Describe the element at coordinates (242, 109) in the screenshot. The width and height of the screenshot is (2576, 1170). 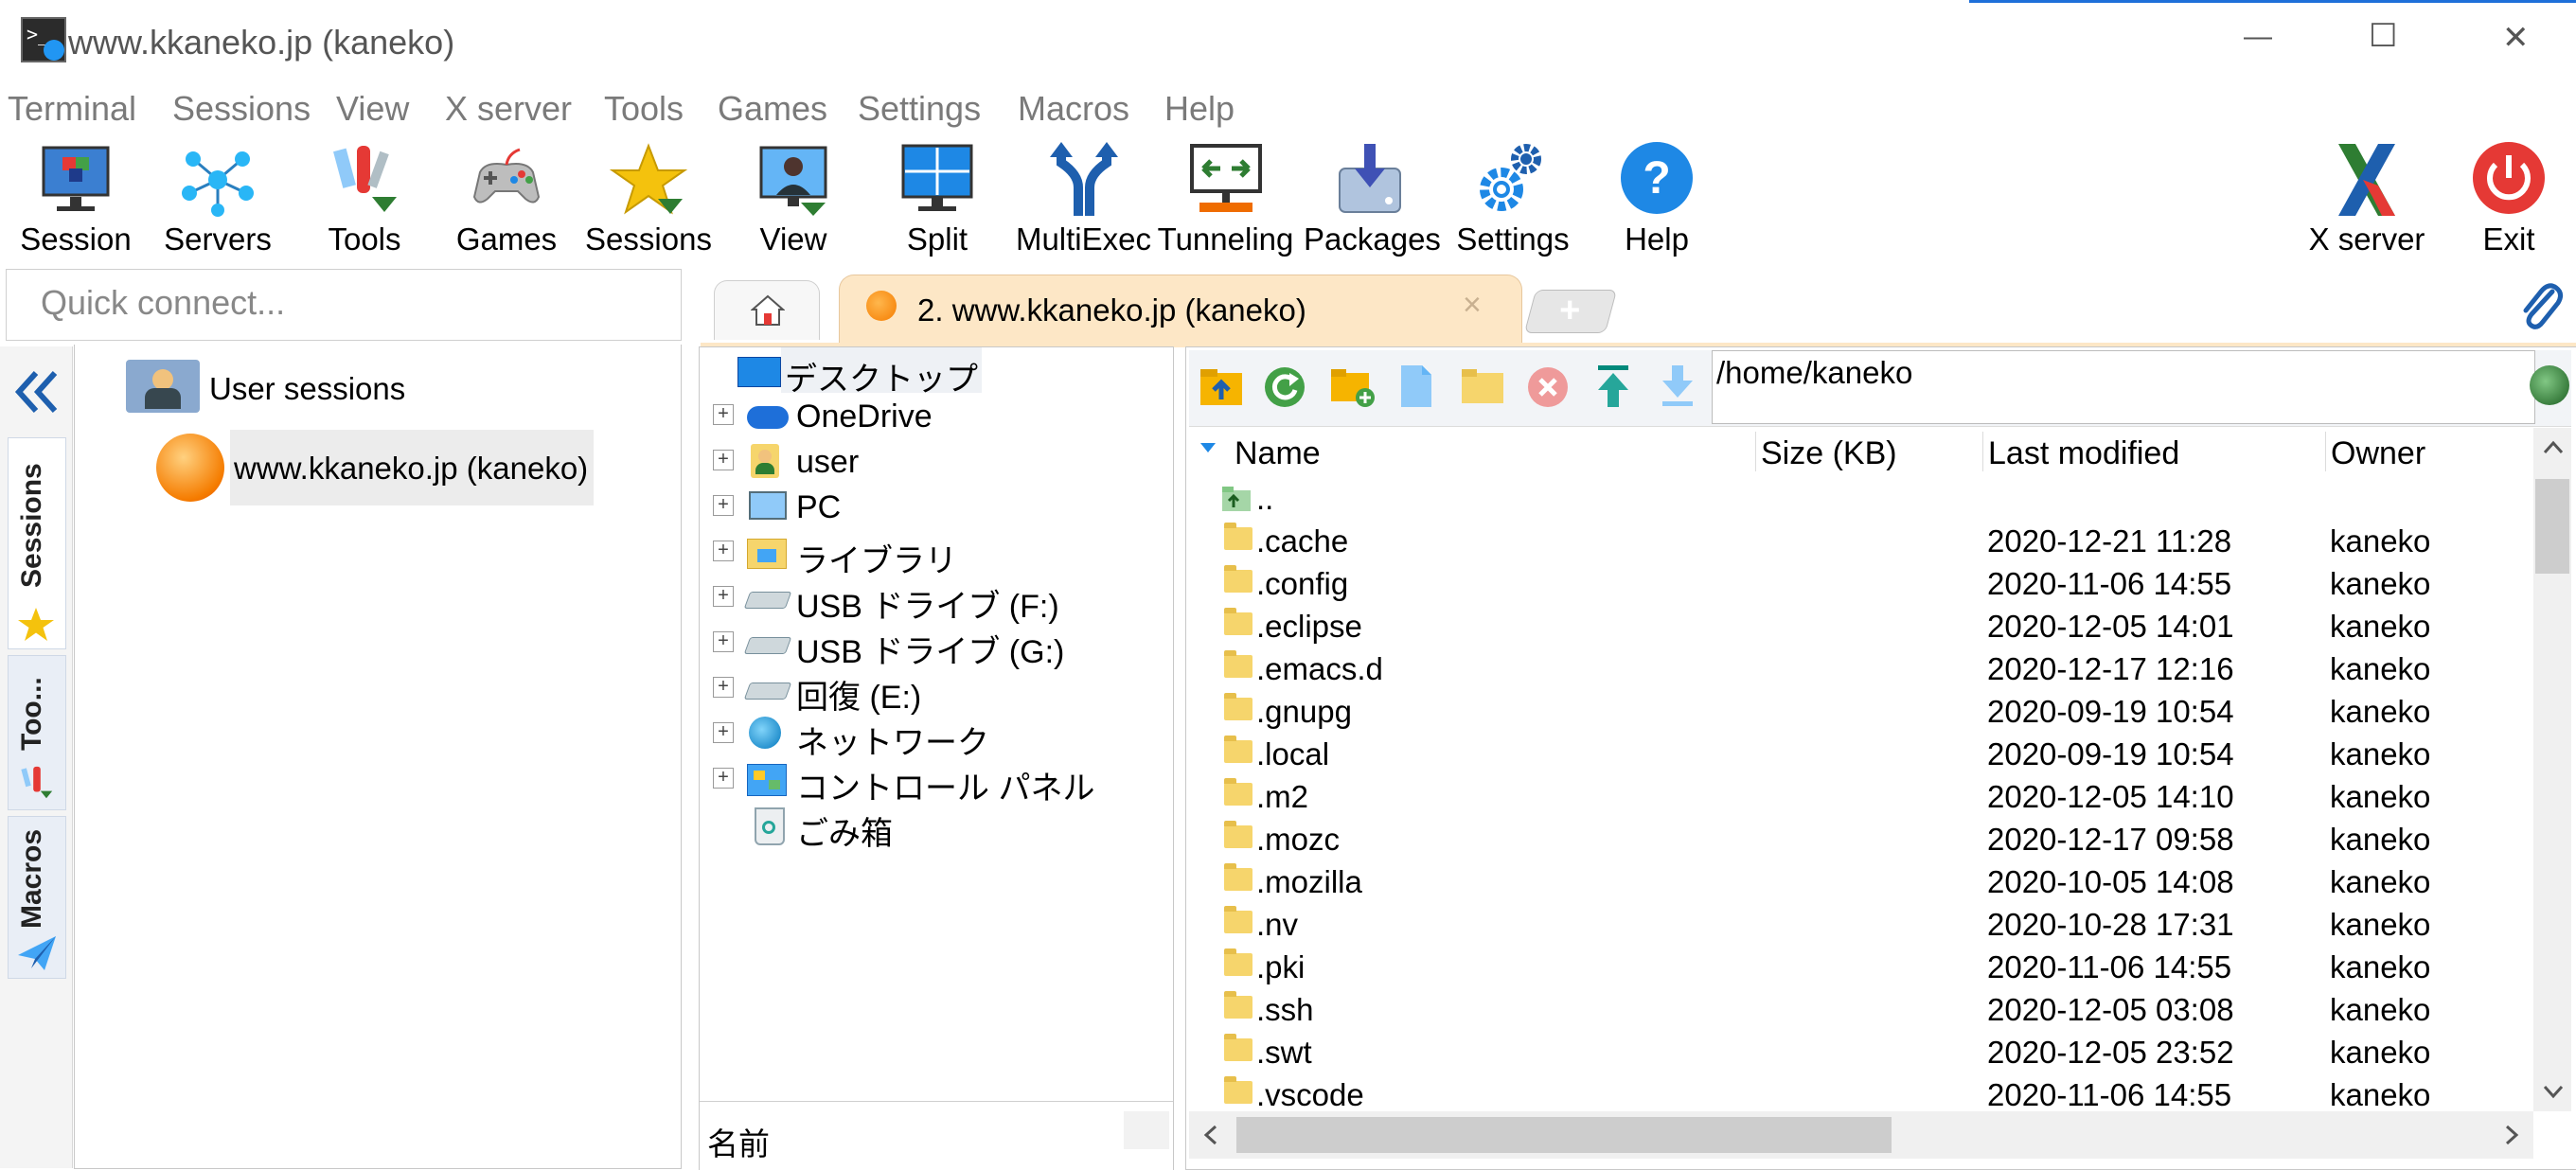
I see `menu-sessions: Sessions` at that location.